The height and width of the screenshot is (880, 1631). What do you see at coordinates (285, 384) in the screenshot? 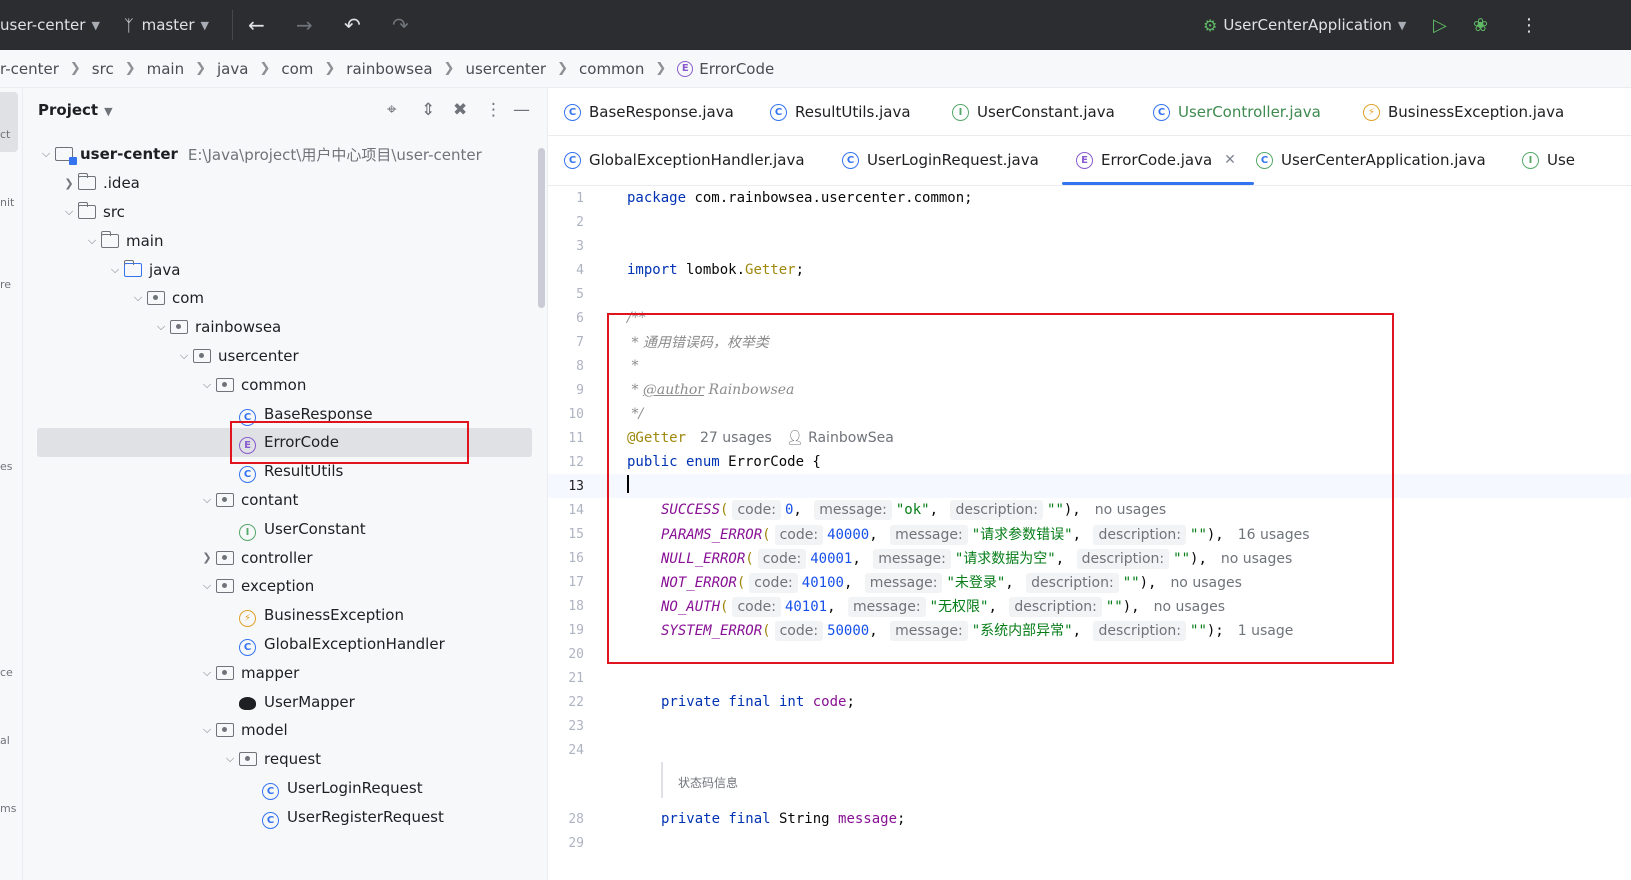
I see `tree-node-common: ⌵ common` at bounding box center [285, 384].